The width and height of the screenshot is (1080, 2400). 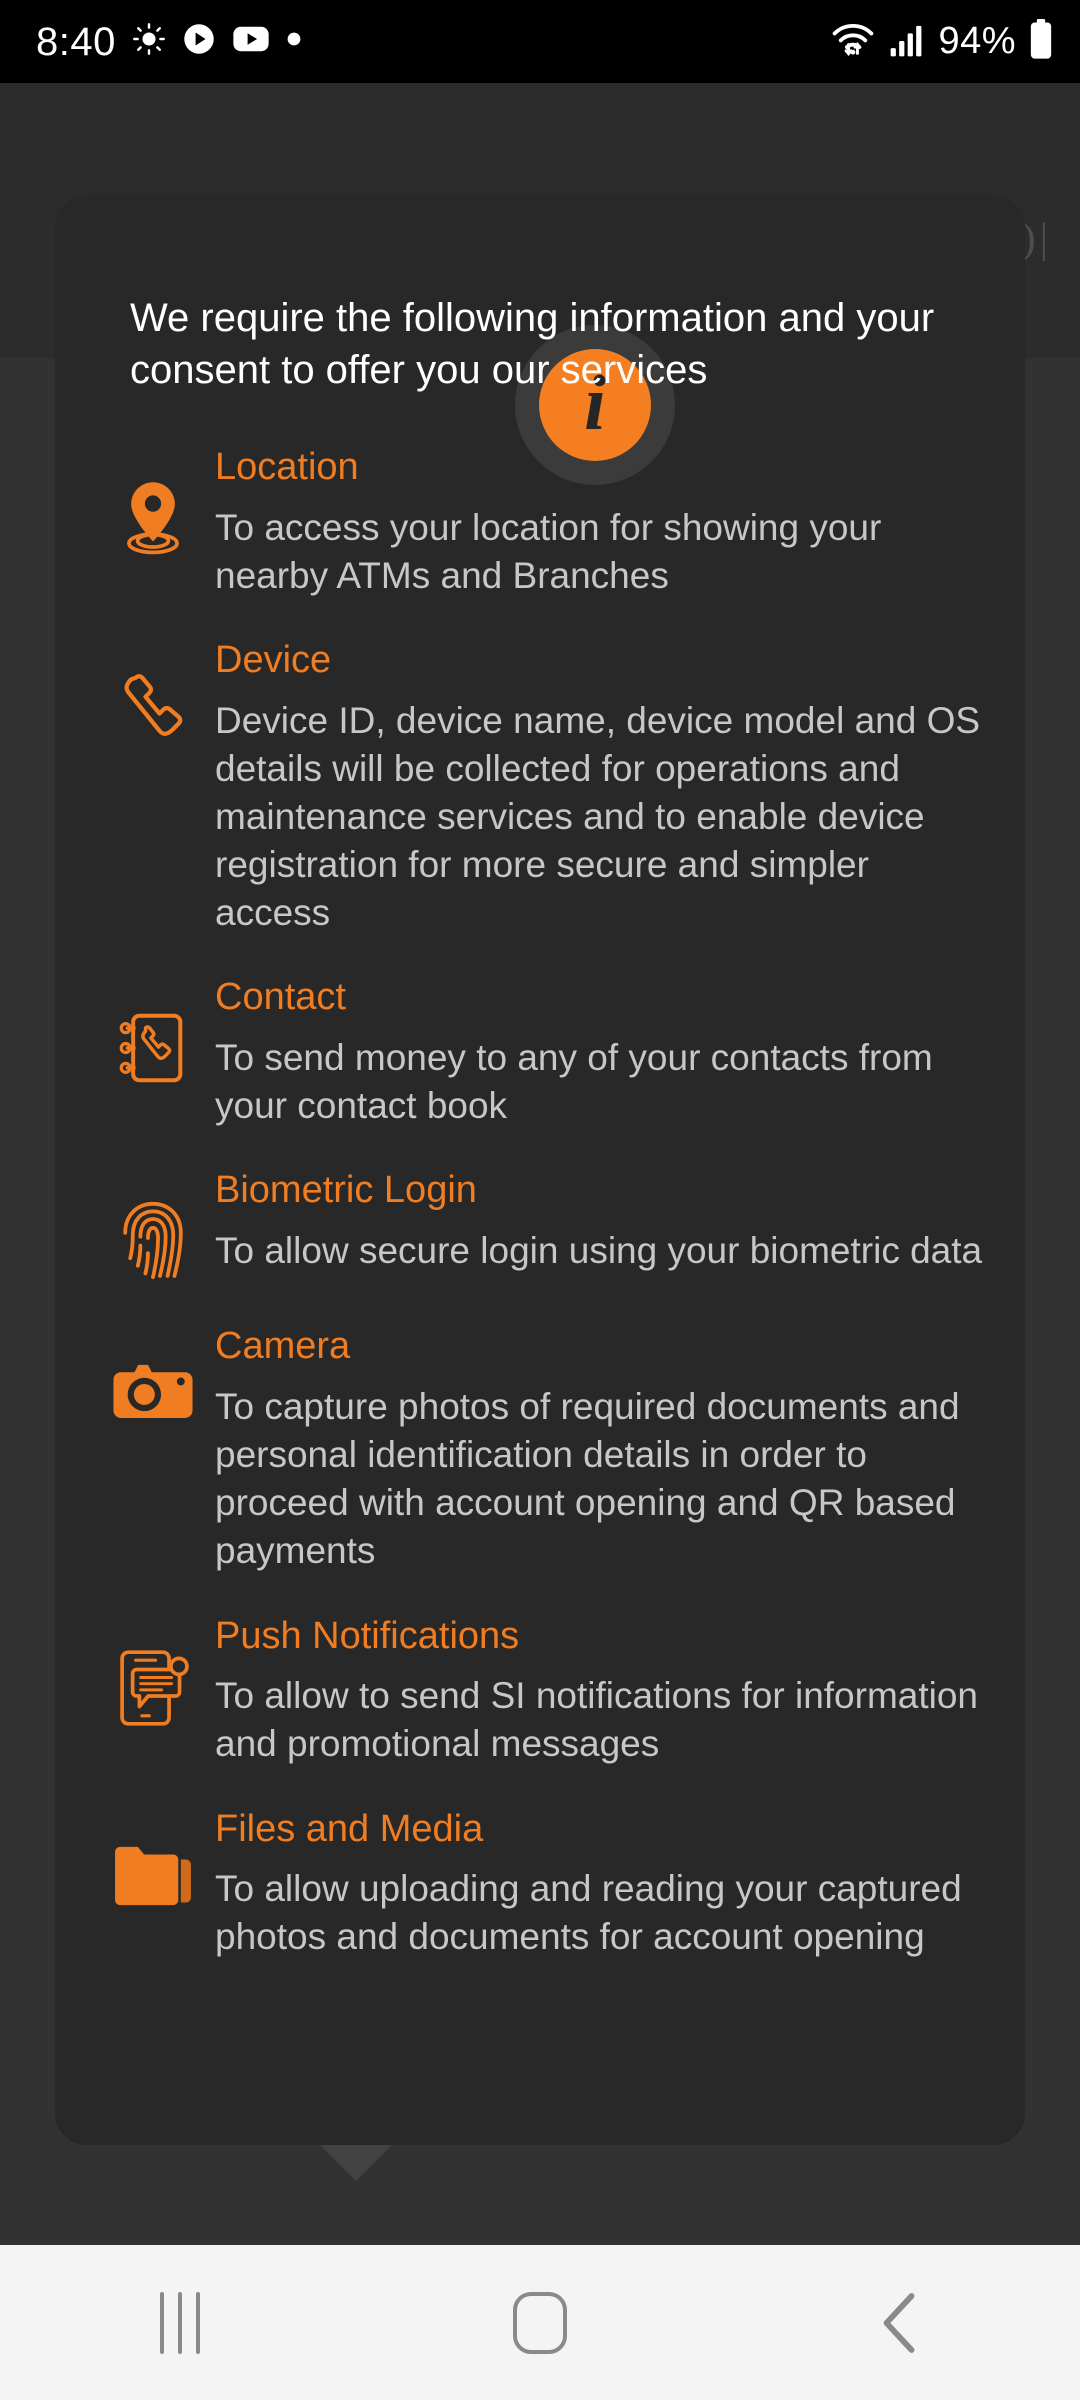 I want to click on brightness-icon, so click(x=149, y=41).